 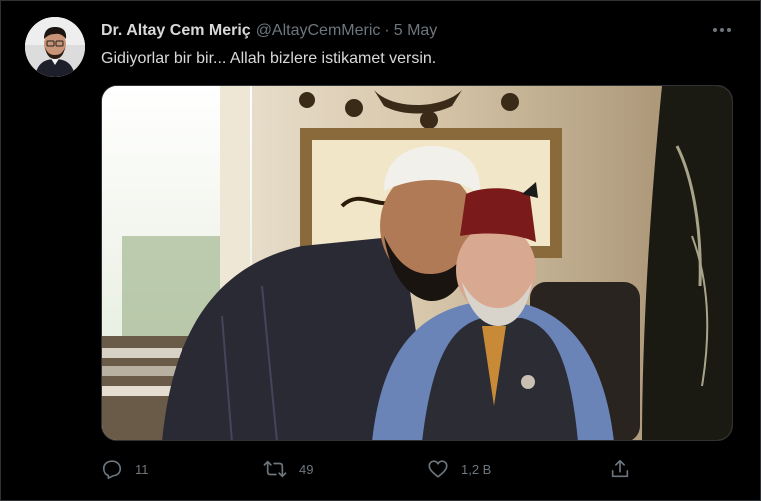 I want to click on share-button, so click(x=620, y=469).